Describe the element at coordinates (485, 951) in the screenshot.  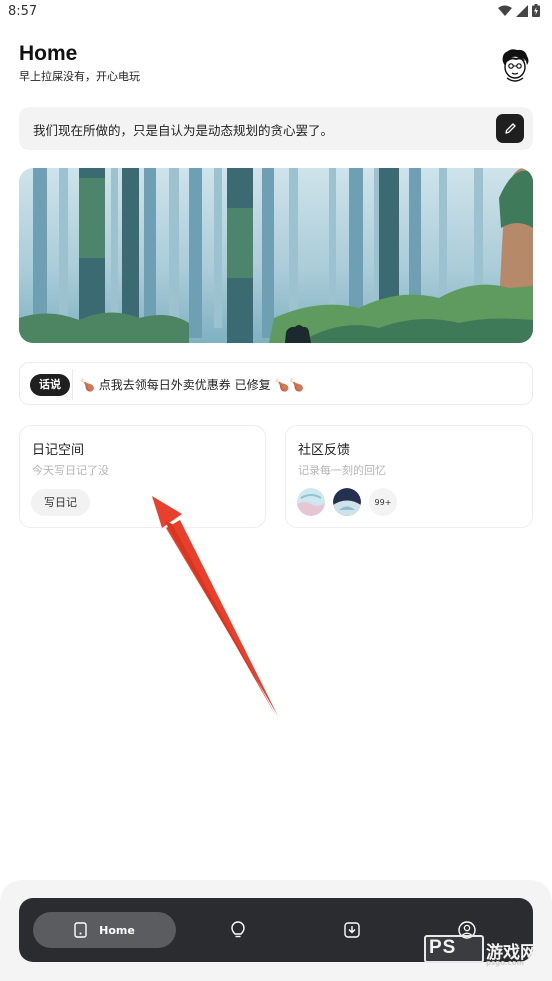
I see `watermark-logo: PS 游戏网 psgo.com` at that location.